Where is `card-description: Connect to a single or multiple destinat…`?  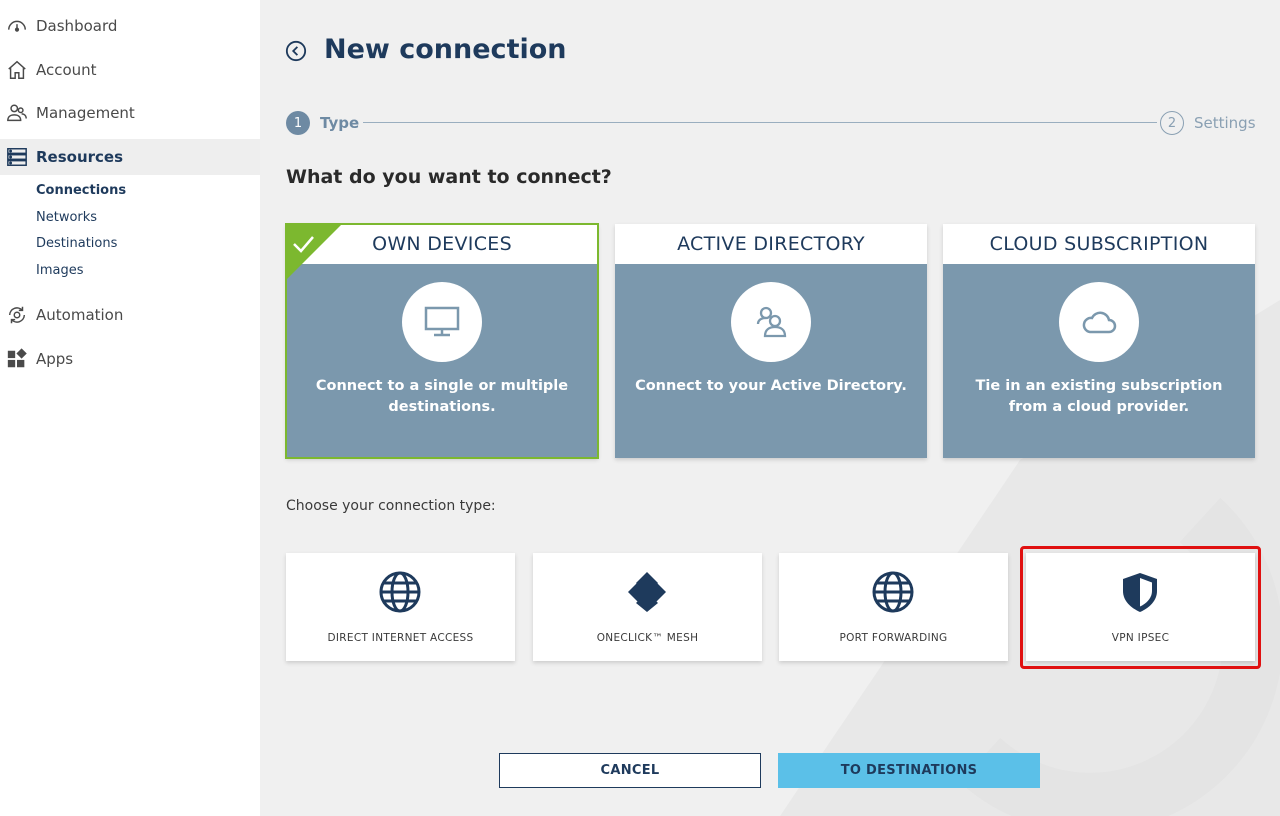 card-description: Connect to a single or multiple destinat… is located at coordinates (442, 396).